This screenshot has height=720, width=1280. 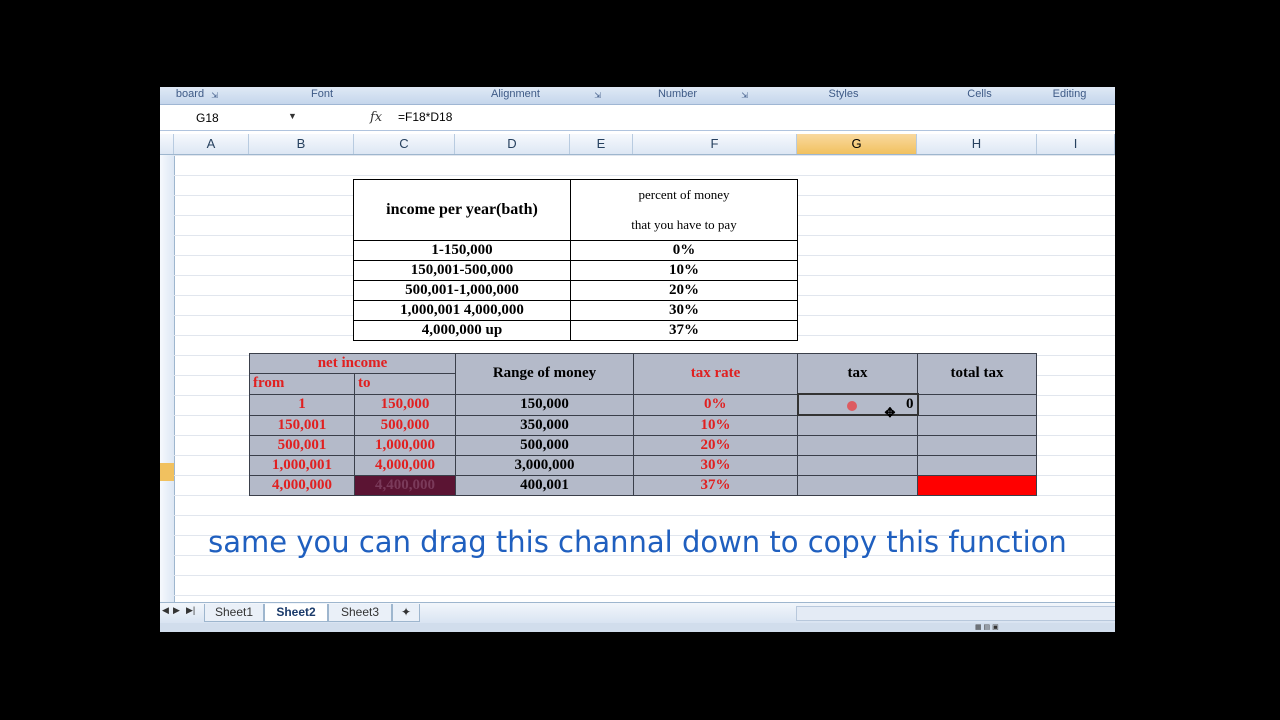 What do you see at coordinates (462, 310) in the screenshot?
I see `income-range-cell: 1,000,001 4,000,000` at bounding box center [462, 310].